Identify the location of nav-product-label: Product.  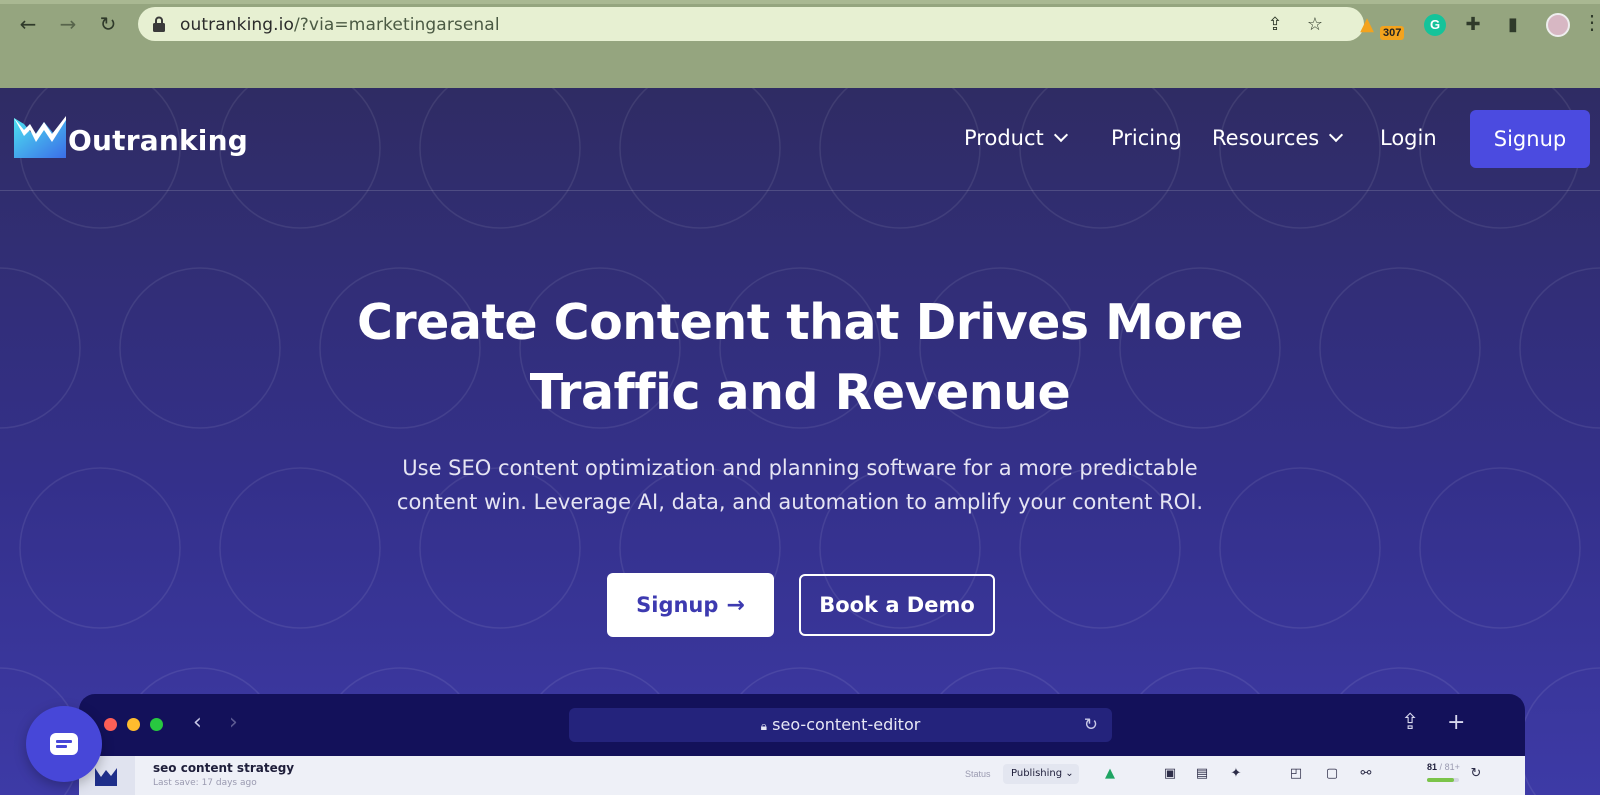
(1004, 138).